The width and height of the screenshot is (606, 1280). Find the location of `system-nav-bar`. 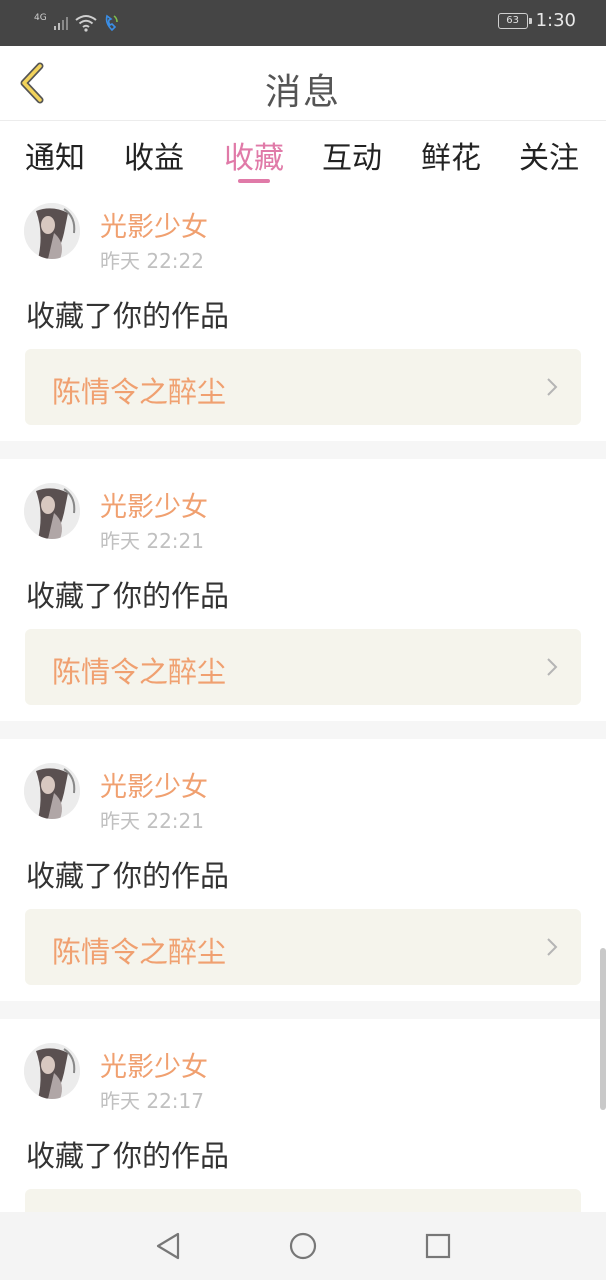

system-nav-bar is located at coordinates (303, 1246).